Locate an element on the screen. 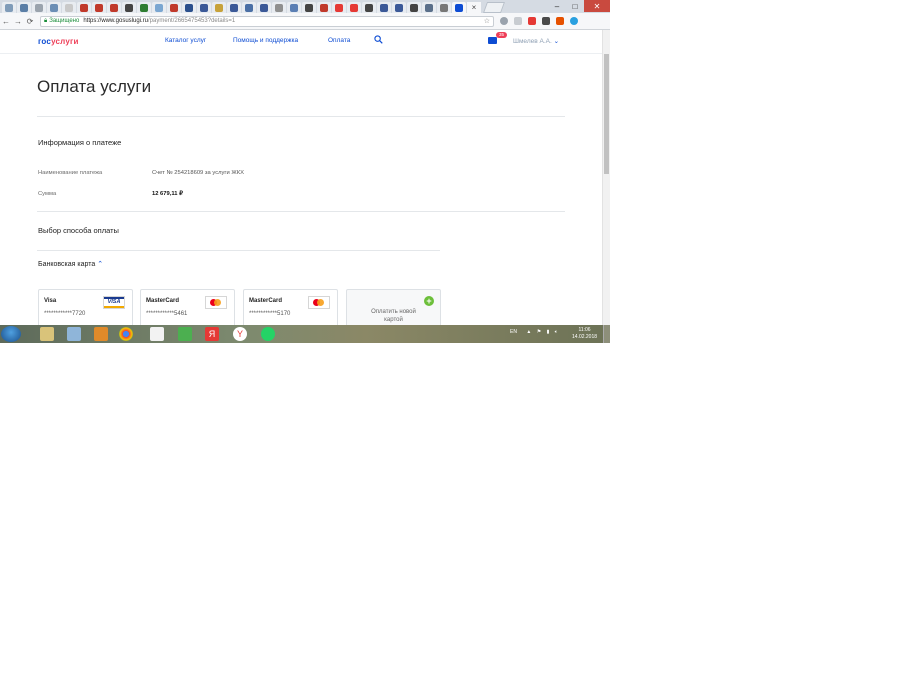 The image size is (900, 675). payment-method-heading: Выбор способа оплаты is located at coordinates (78, 230).